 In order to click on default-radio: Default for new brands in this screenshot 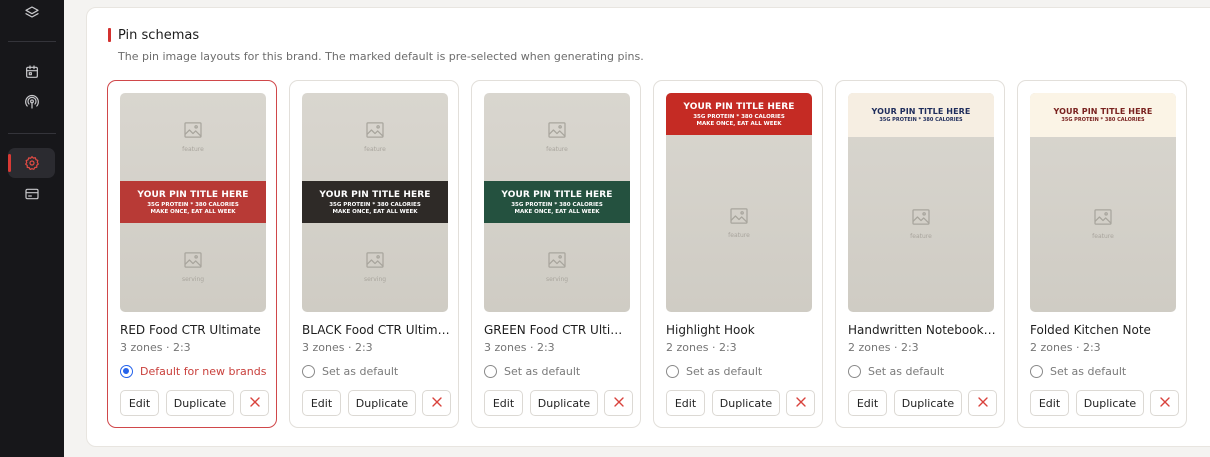, I will do `click(193, 371)`.